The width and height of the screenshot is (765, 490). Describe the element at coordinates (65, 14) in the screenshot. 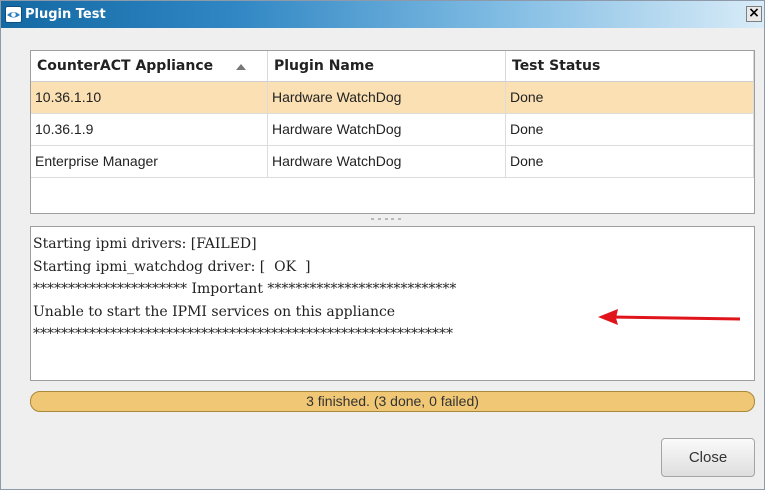

I see `window-title: Plugin Test` at that location.